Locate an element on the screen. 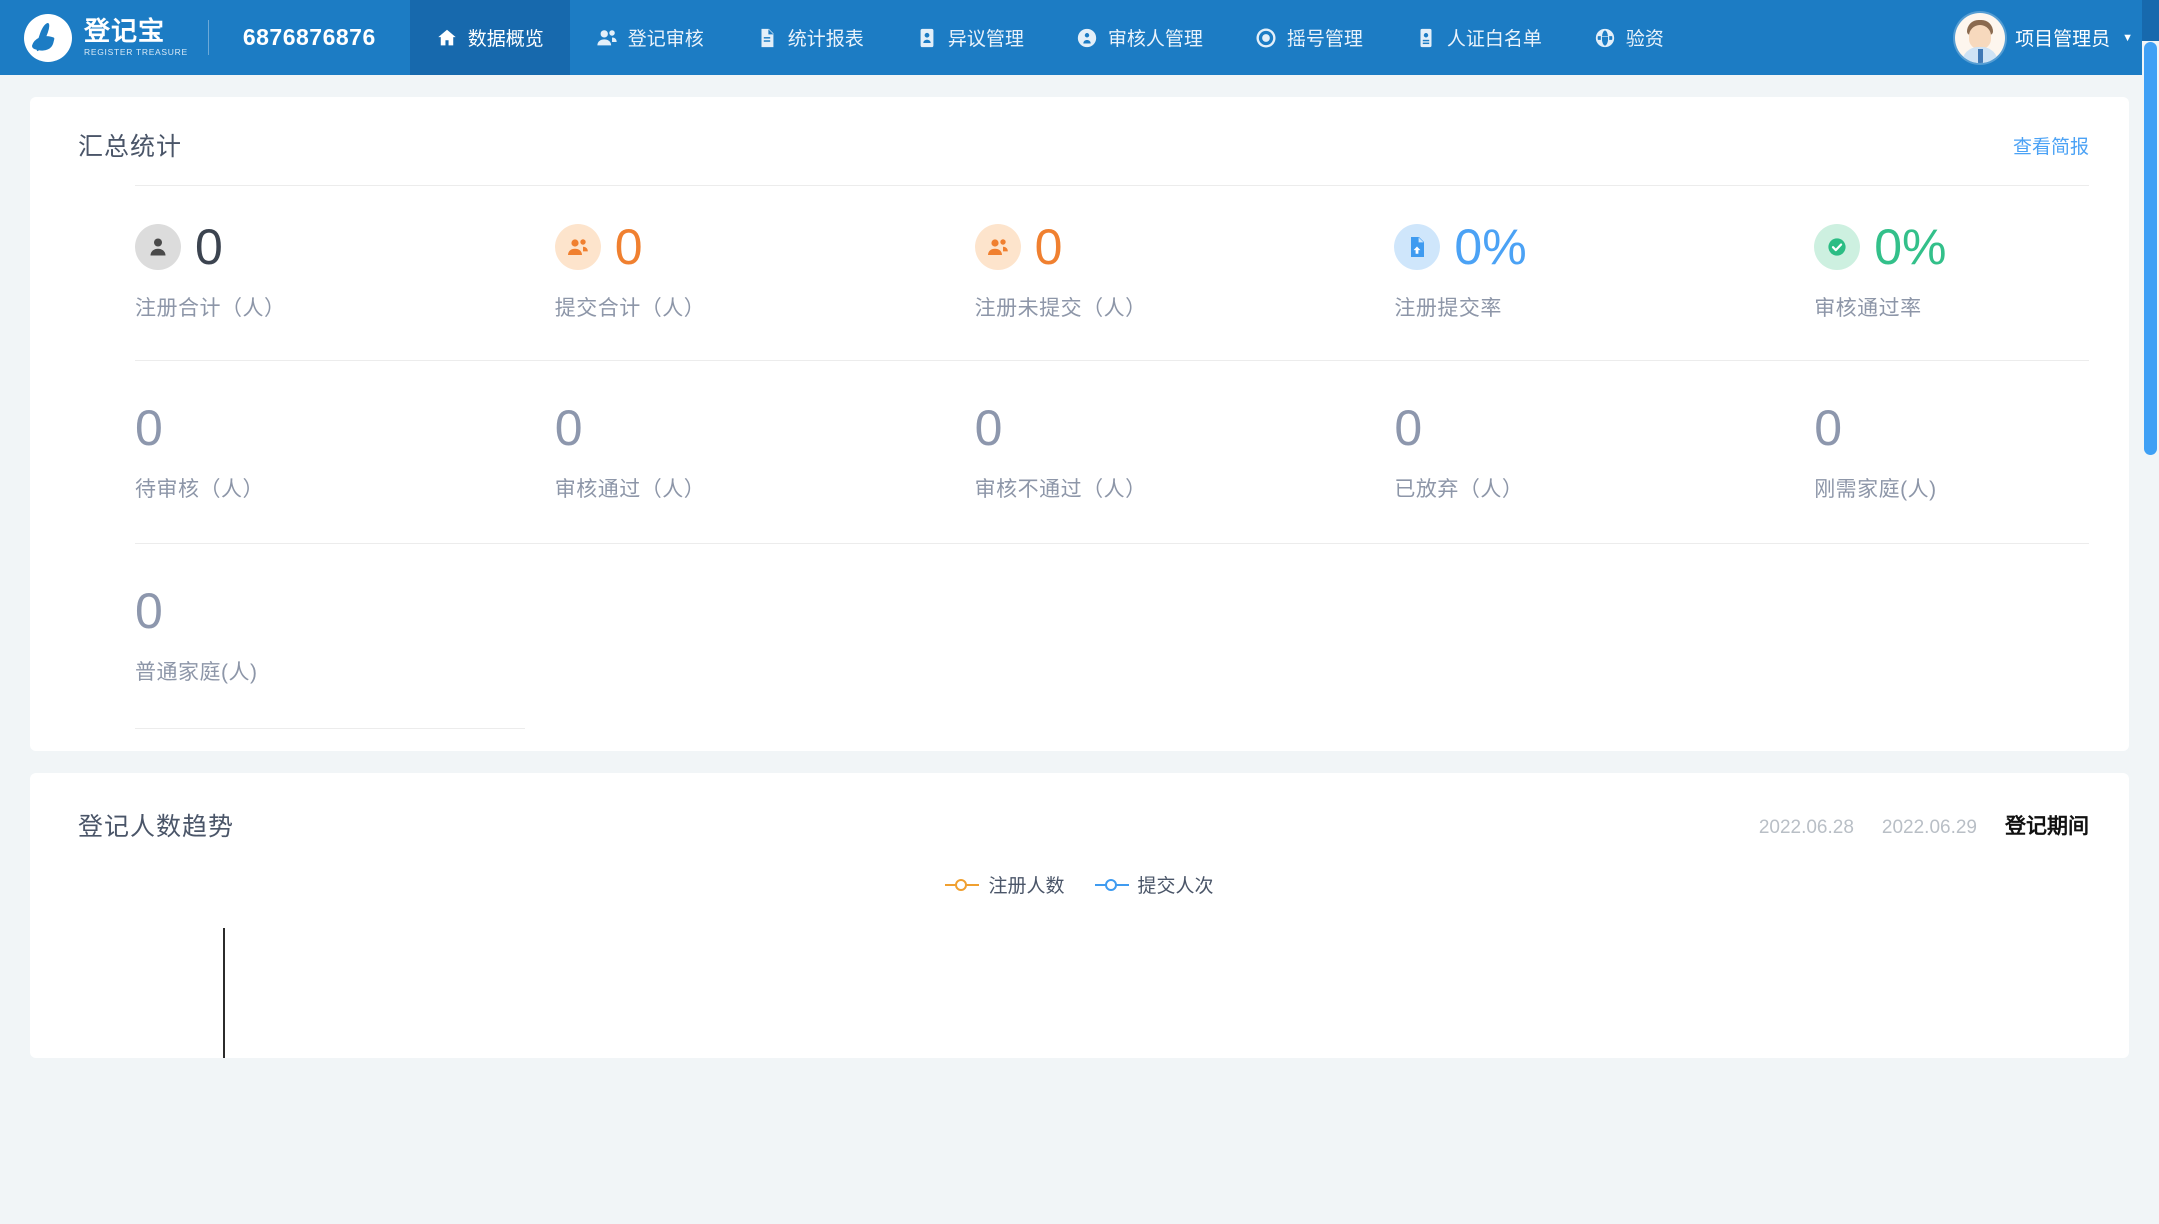  id-card-icon is located at coordinates (927, 38).